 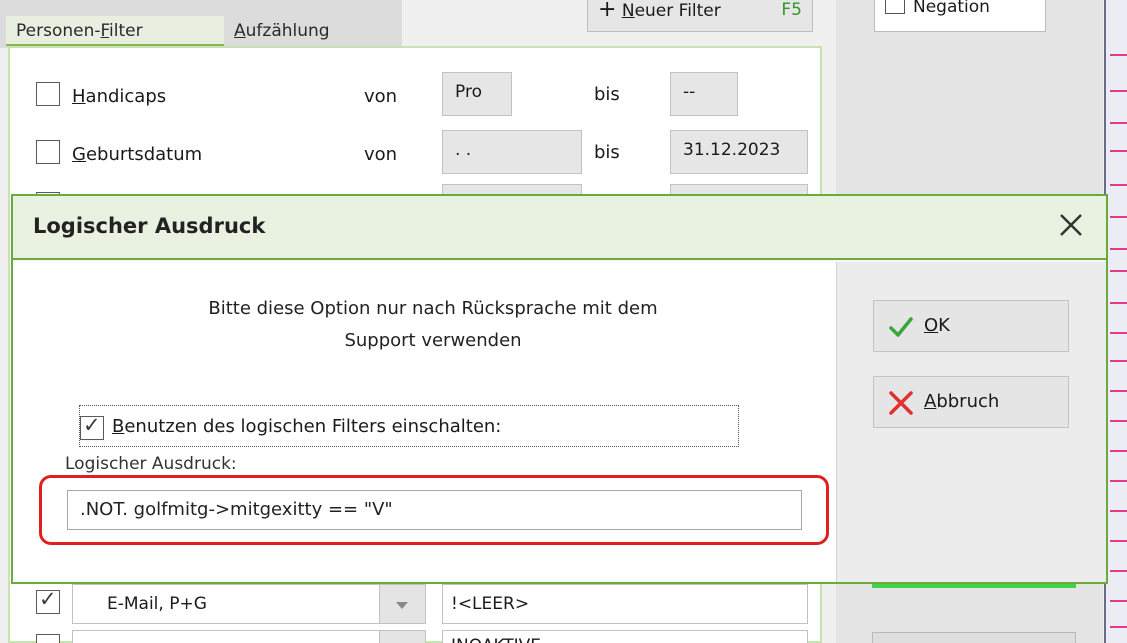 What do you see at coordinates (48, 638) in the screenshot?
I see `bottom-row-checkbox` at bounding box center [48, 638].